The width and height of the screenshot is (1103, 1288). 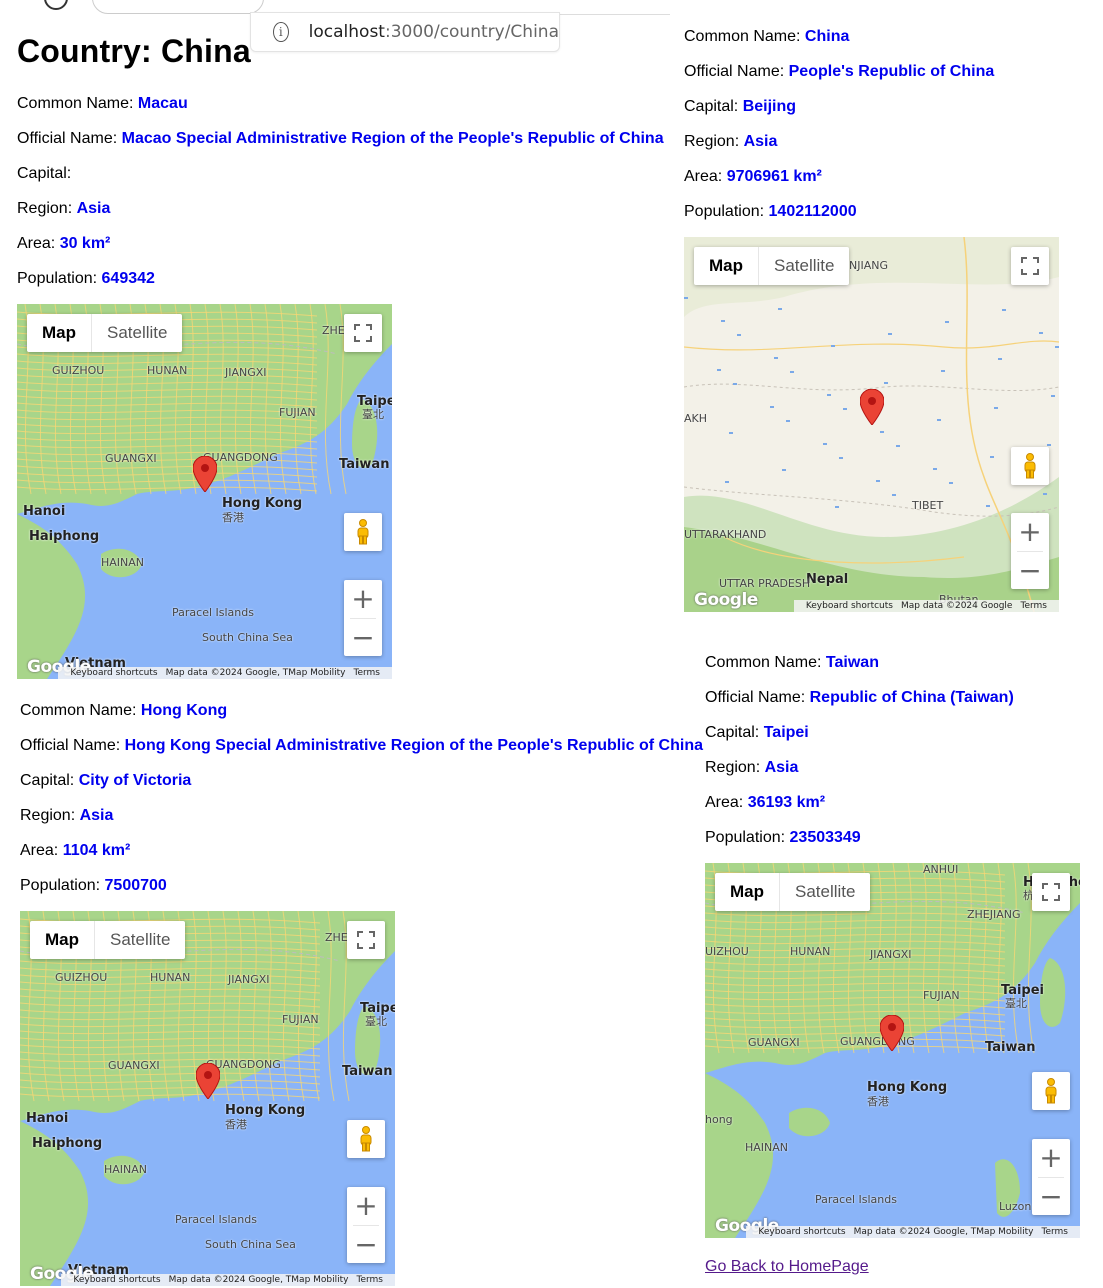 What do you see at coordinates (85, 243) in the screenshot?
I see `area-value: 30 km²` at bounding box center [85, 243].